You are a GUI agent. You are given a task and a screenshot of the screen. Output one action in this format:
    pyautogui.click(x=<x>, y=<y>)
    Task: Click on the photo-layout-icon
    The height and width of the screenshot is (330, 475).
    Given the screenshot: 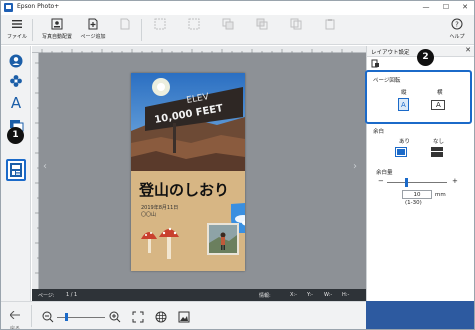 What is the action you would take?
    pyautogui.click(x=57, y=24)
    